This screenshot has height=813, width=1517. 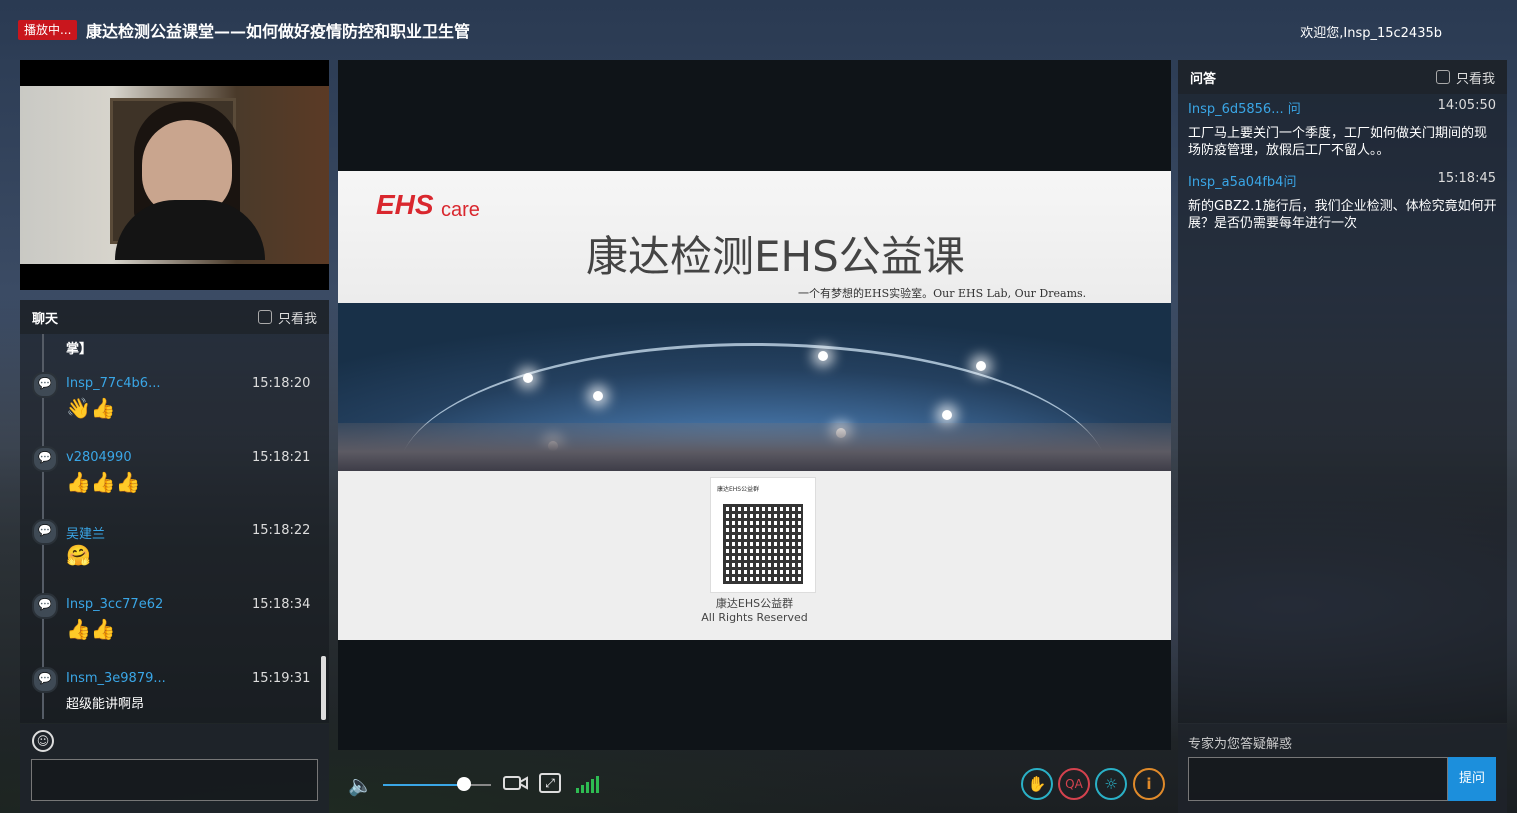 What do you see at coordinates (763, 544) in the screenshot?
I see `qr-code-icon` at bounding box center [763, 544].